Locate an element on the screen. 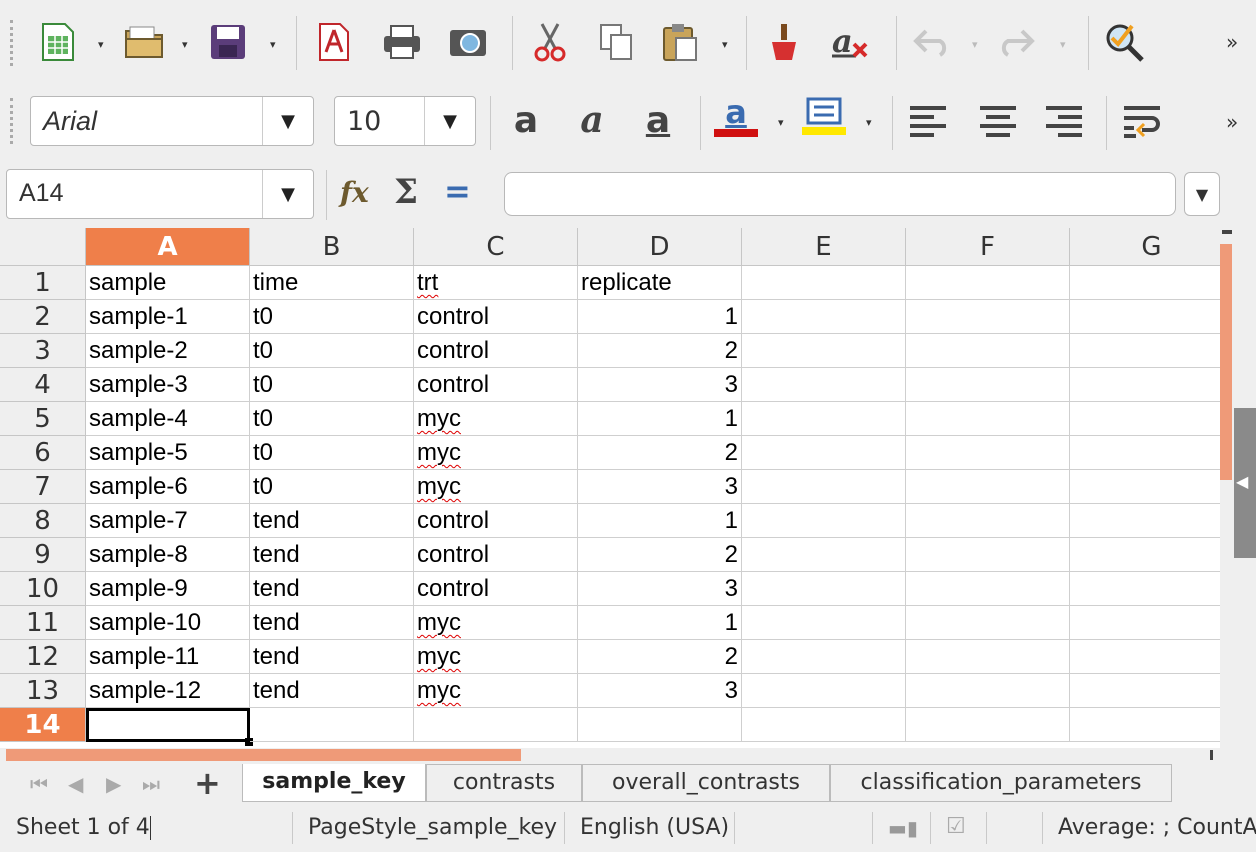 The width and height of the screenshot is (1256, 852). previous-sheet-icon: ◀ is located at coordinates (75, 784).